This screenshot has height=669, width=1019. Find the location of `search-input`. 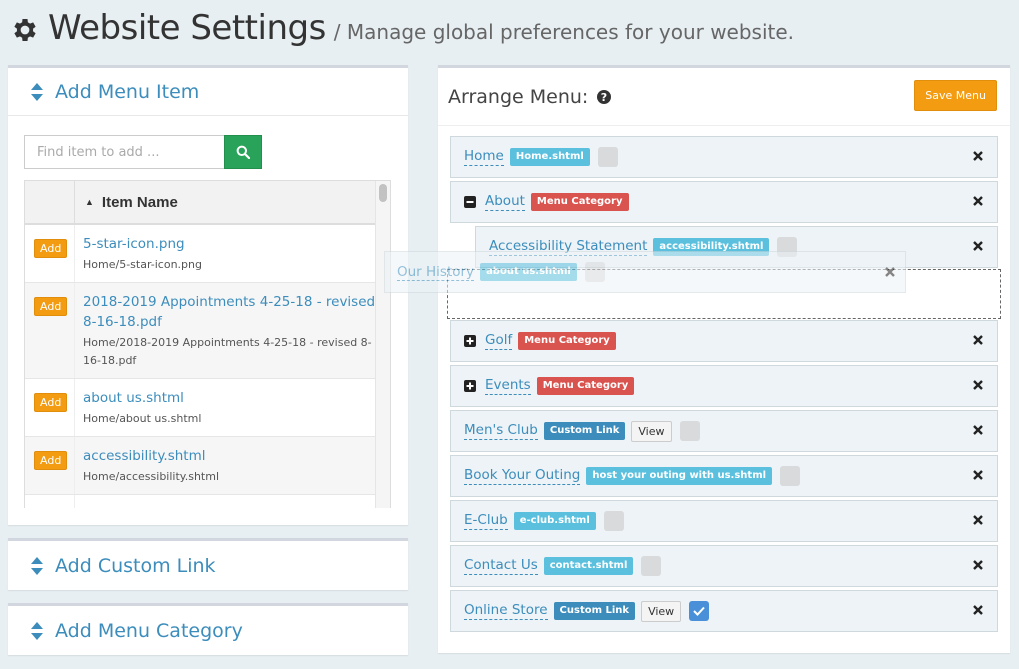

search-input is located at coordinates (124, 152).